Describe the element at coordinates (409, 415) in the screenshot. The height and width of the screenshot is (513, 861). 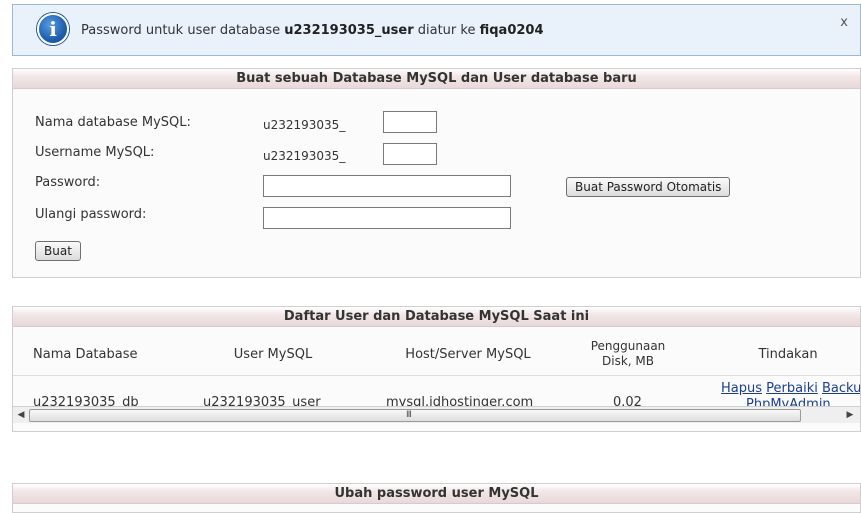
I see `scroll-grip: III` at that location.